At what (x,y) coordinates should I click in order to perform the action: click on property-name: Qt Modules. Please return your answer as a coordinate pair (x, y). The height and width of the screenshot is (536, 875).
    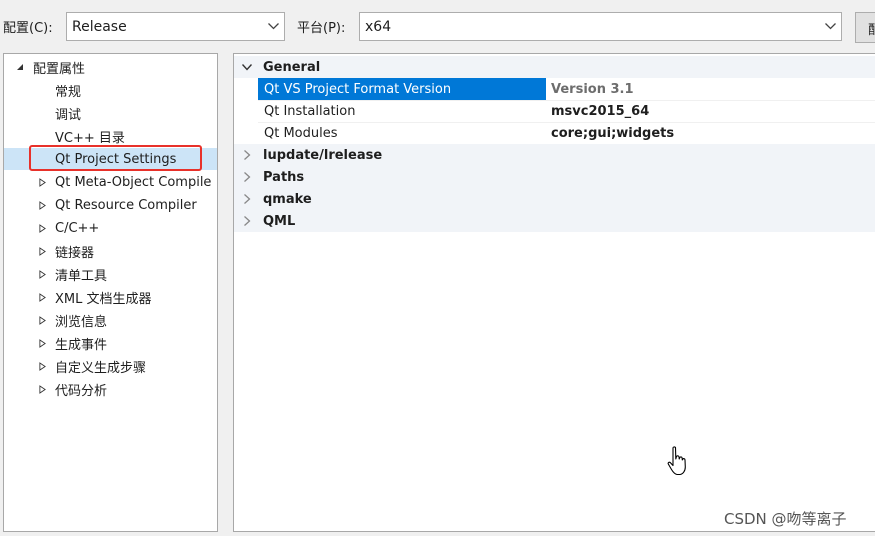
    Looking at the image, I should click on (301, 133).